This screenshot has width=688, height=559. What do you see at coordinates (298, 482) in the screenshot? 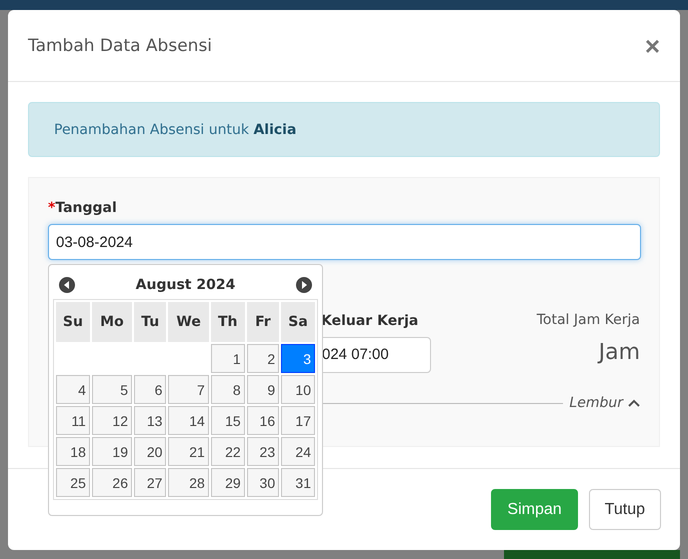
I see `calendar-day: 31` at bounding box center [298, 482].